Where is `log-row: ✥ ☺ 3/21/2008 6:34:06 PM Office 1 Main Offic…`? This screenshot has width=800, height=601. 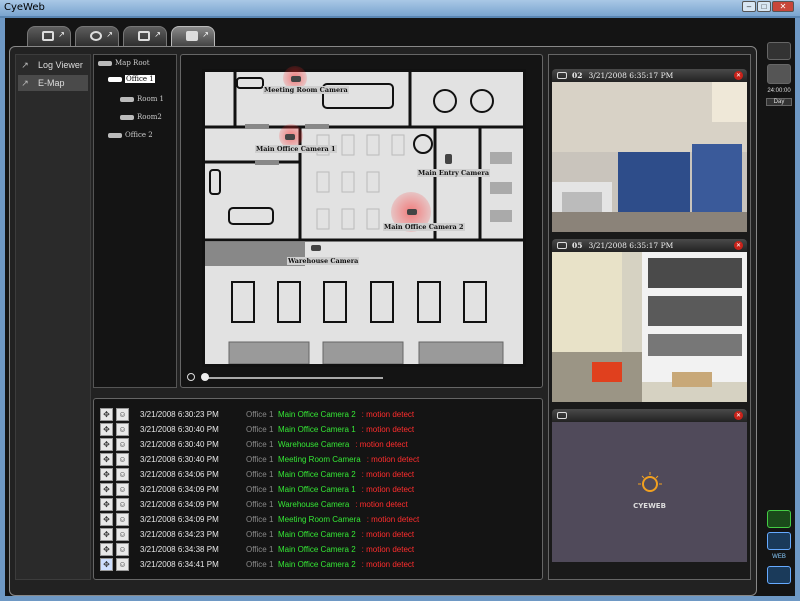 log-row: ✥ ☺ 3/21/2008 6:34:06 PM Office 1 Main Offic… is located at coordinates (318, 474).